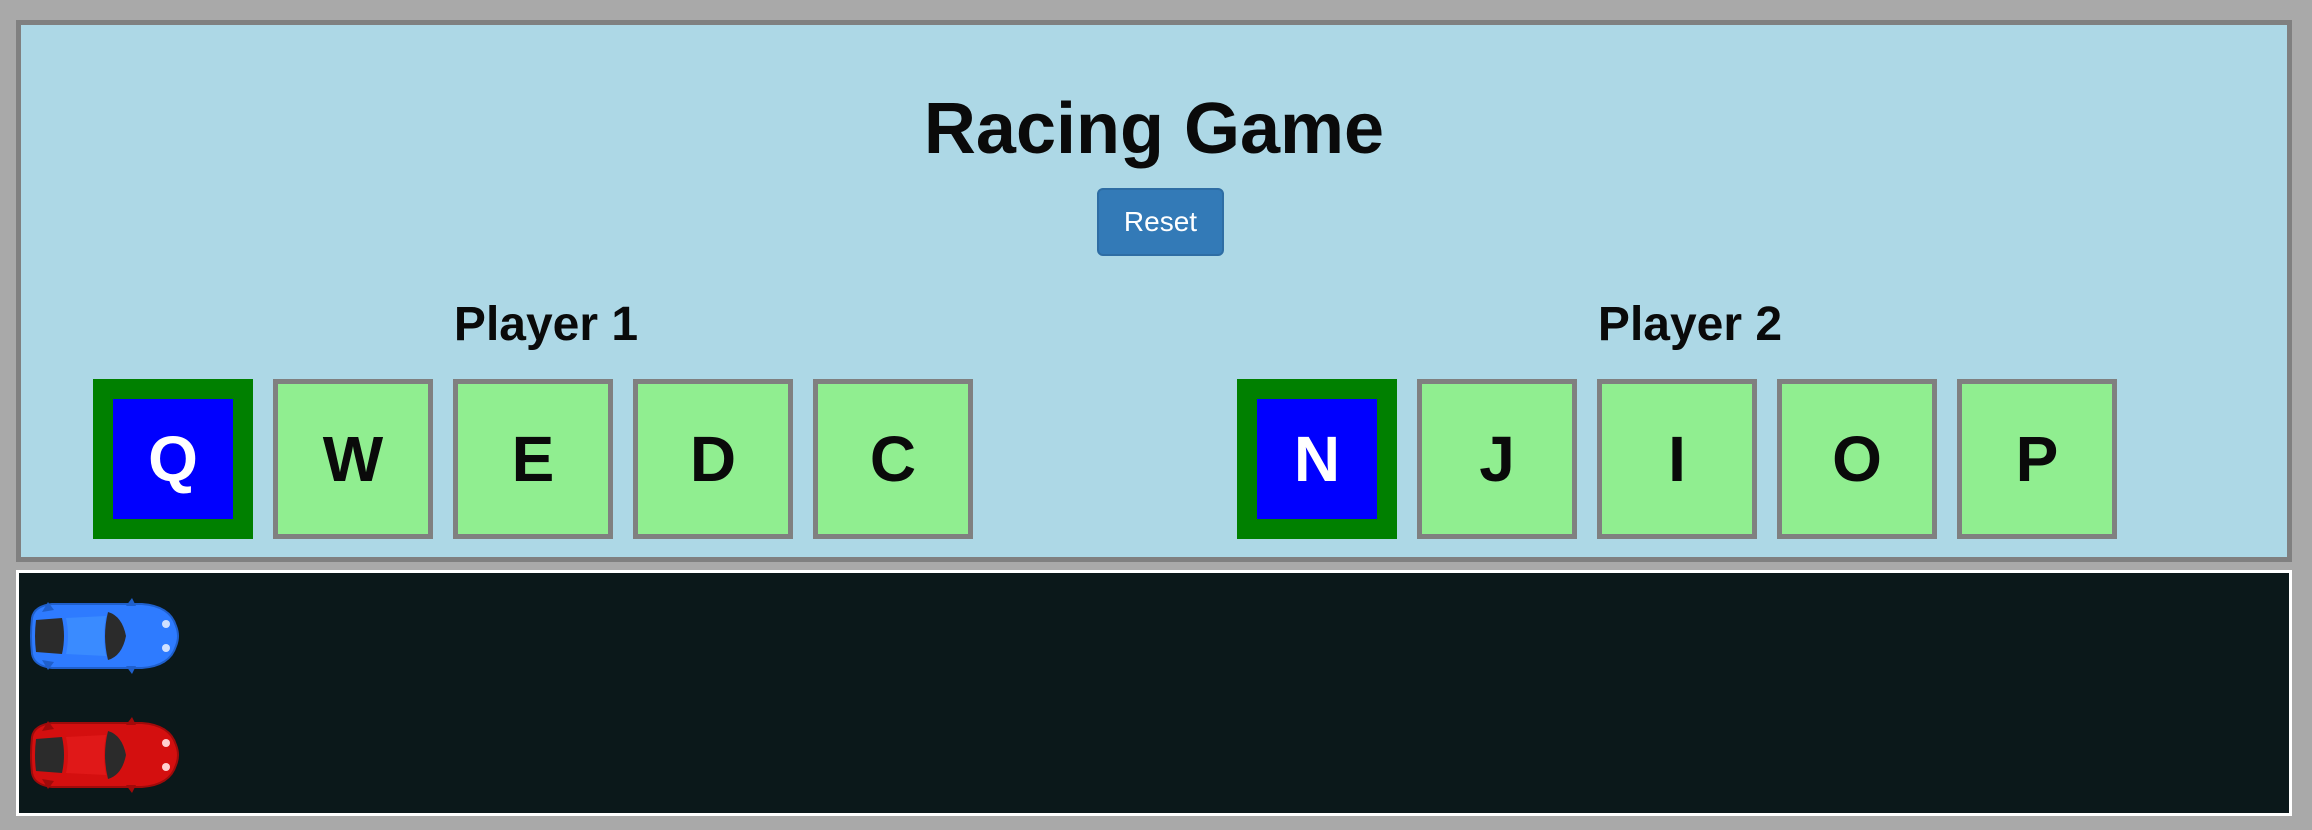 This screenshot has width=2312, height=830. I want to click on player-2-section: Player 2 N J I O P, so click(1690, 417).